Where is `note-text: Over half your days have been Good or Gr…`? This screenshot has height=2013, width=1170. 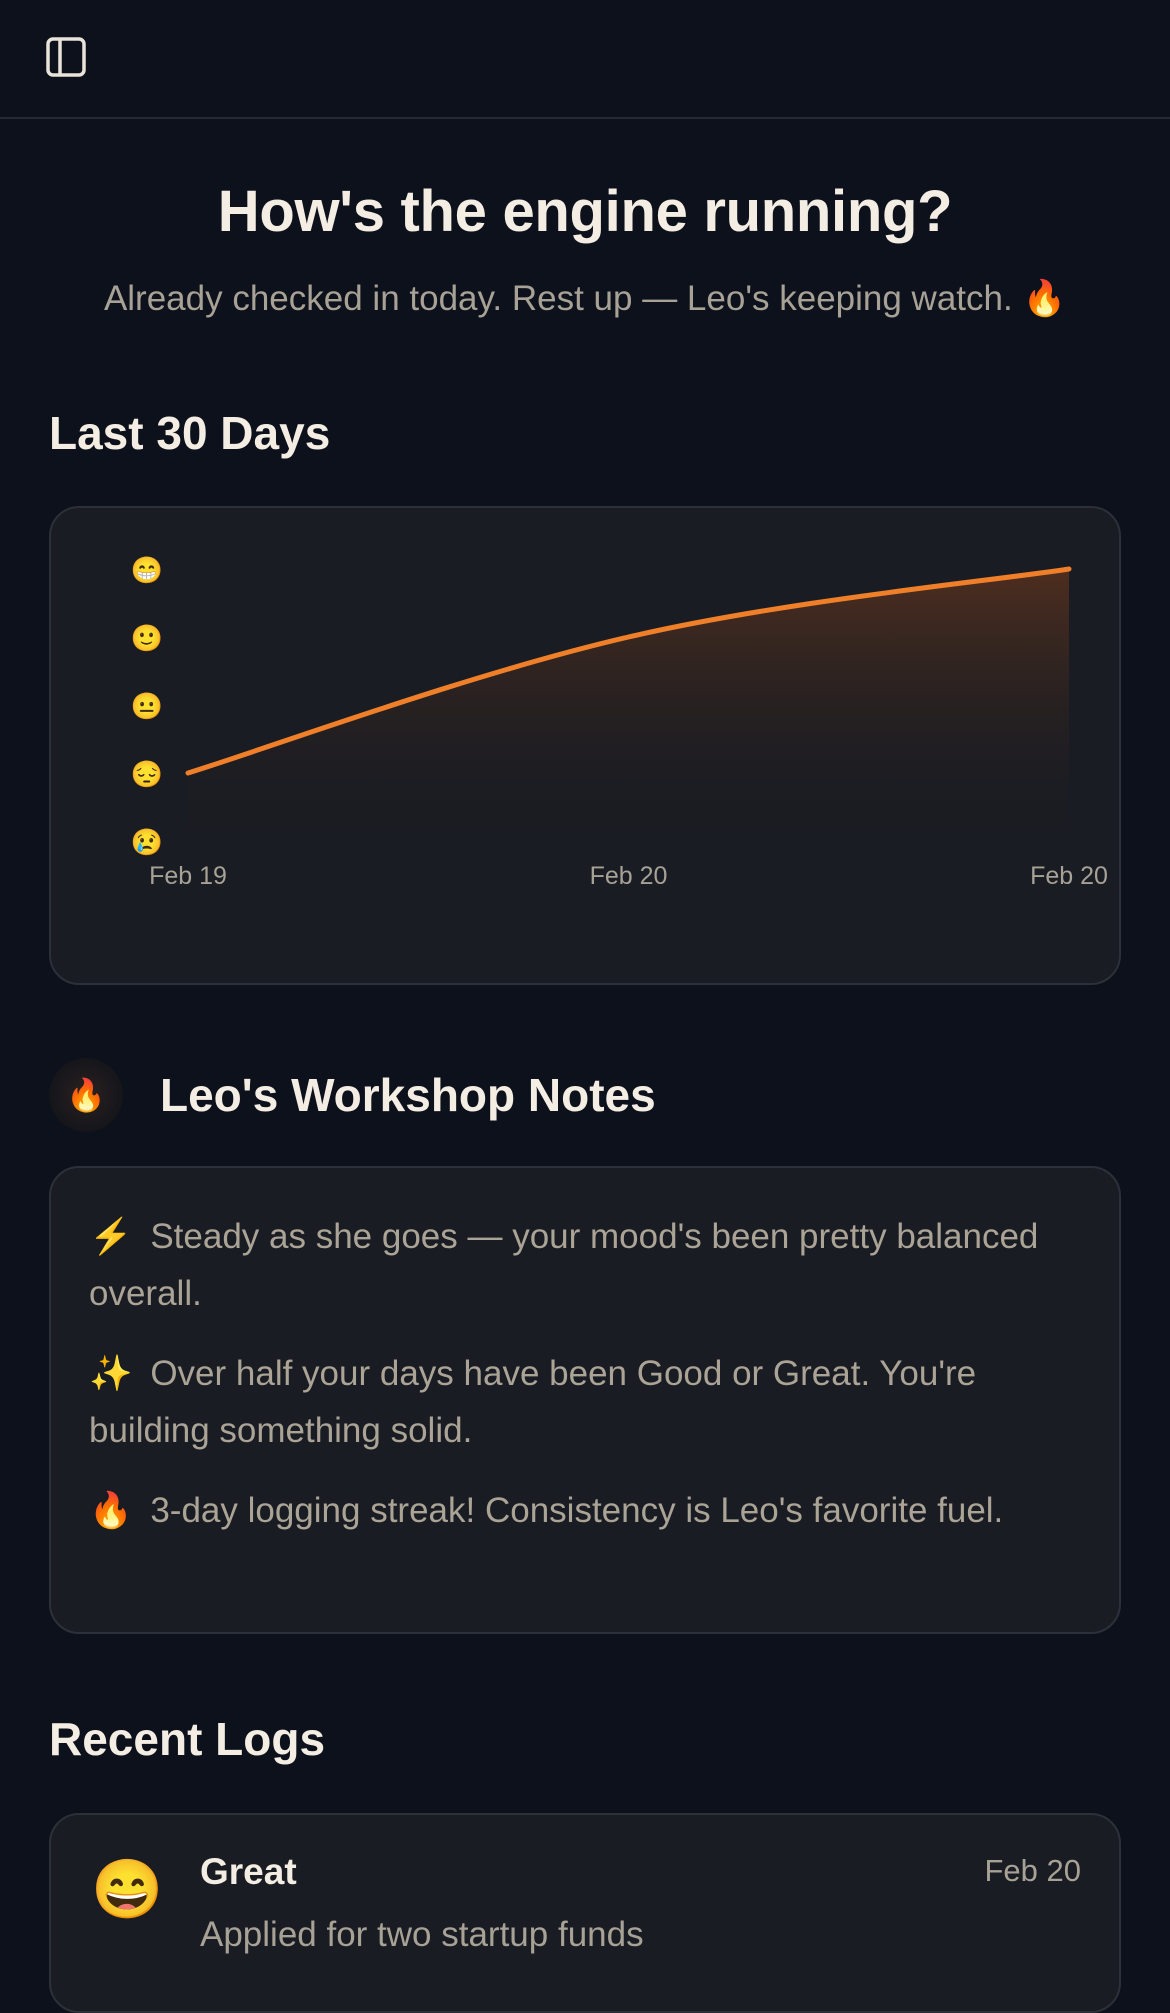 note-text: Over half your days have been Good or Gr… is located at coordinates (533, 1402).